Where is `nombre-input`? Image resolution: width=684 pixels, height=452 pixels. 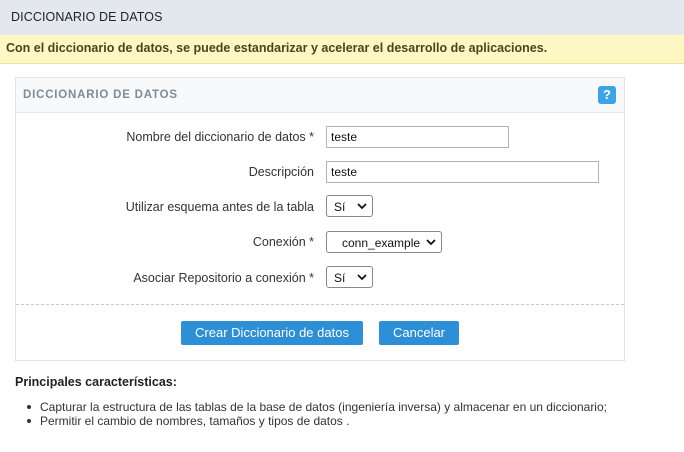 nombre-input is located at coordinates (417, 137).